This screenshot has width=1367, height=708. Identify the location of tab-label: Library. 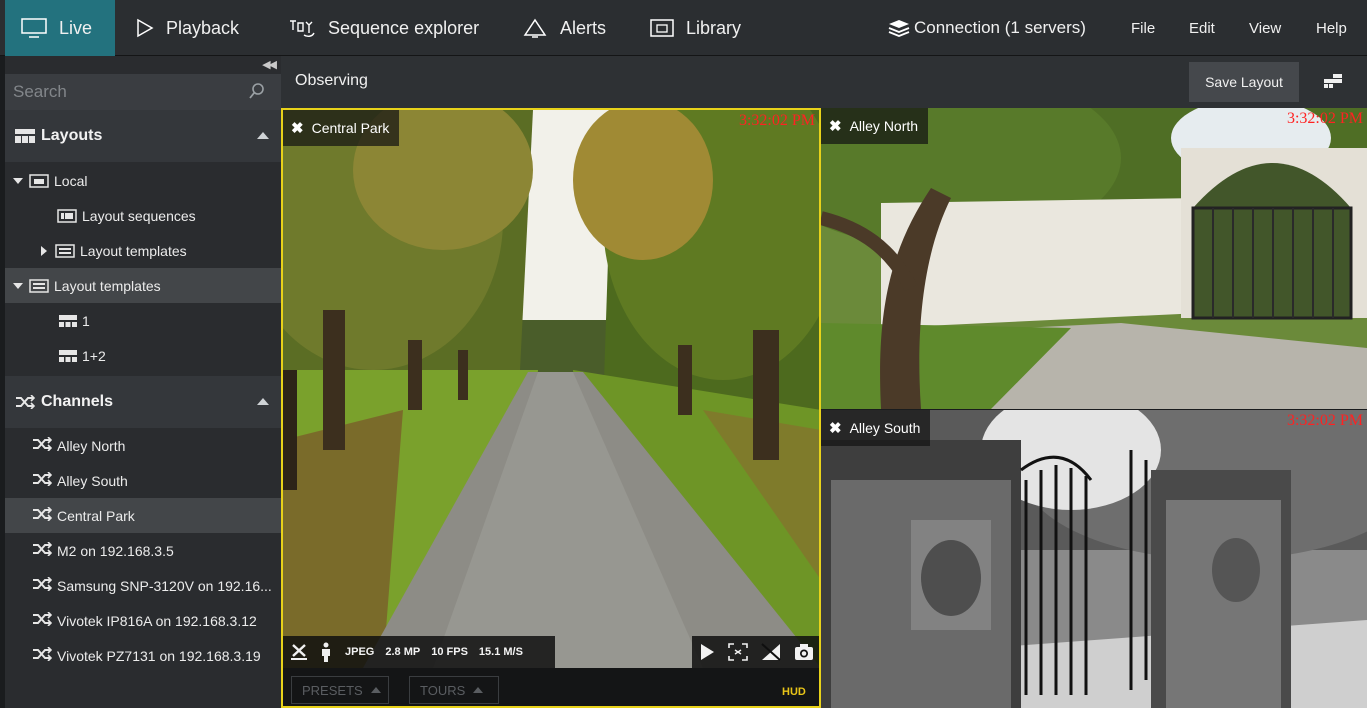
(713, 28).